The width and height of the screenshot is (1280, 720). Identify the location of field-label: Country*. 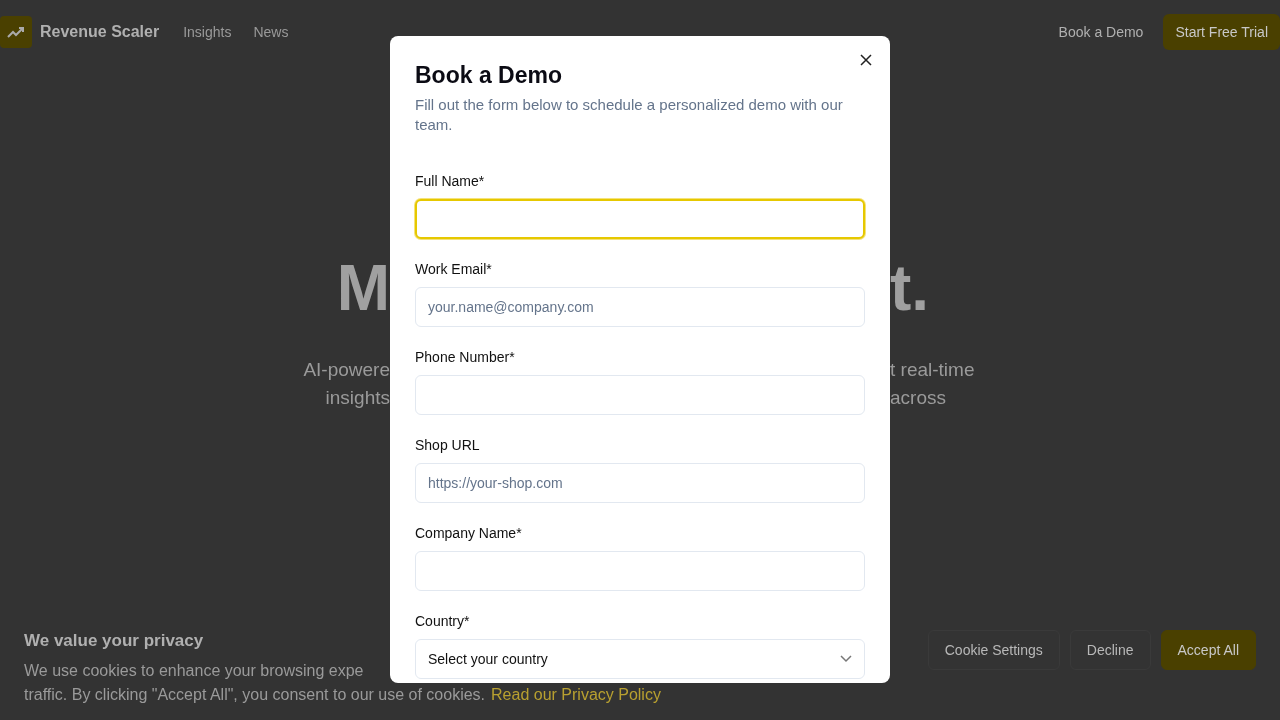
(443, 621).